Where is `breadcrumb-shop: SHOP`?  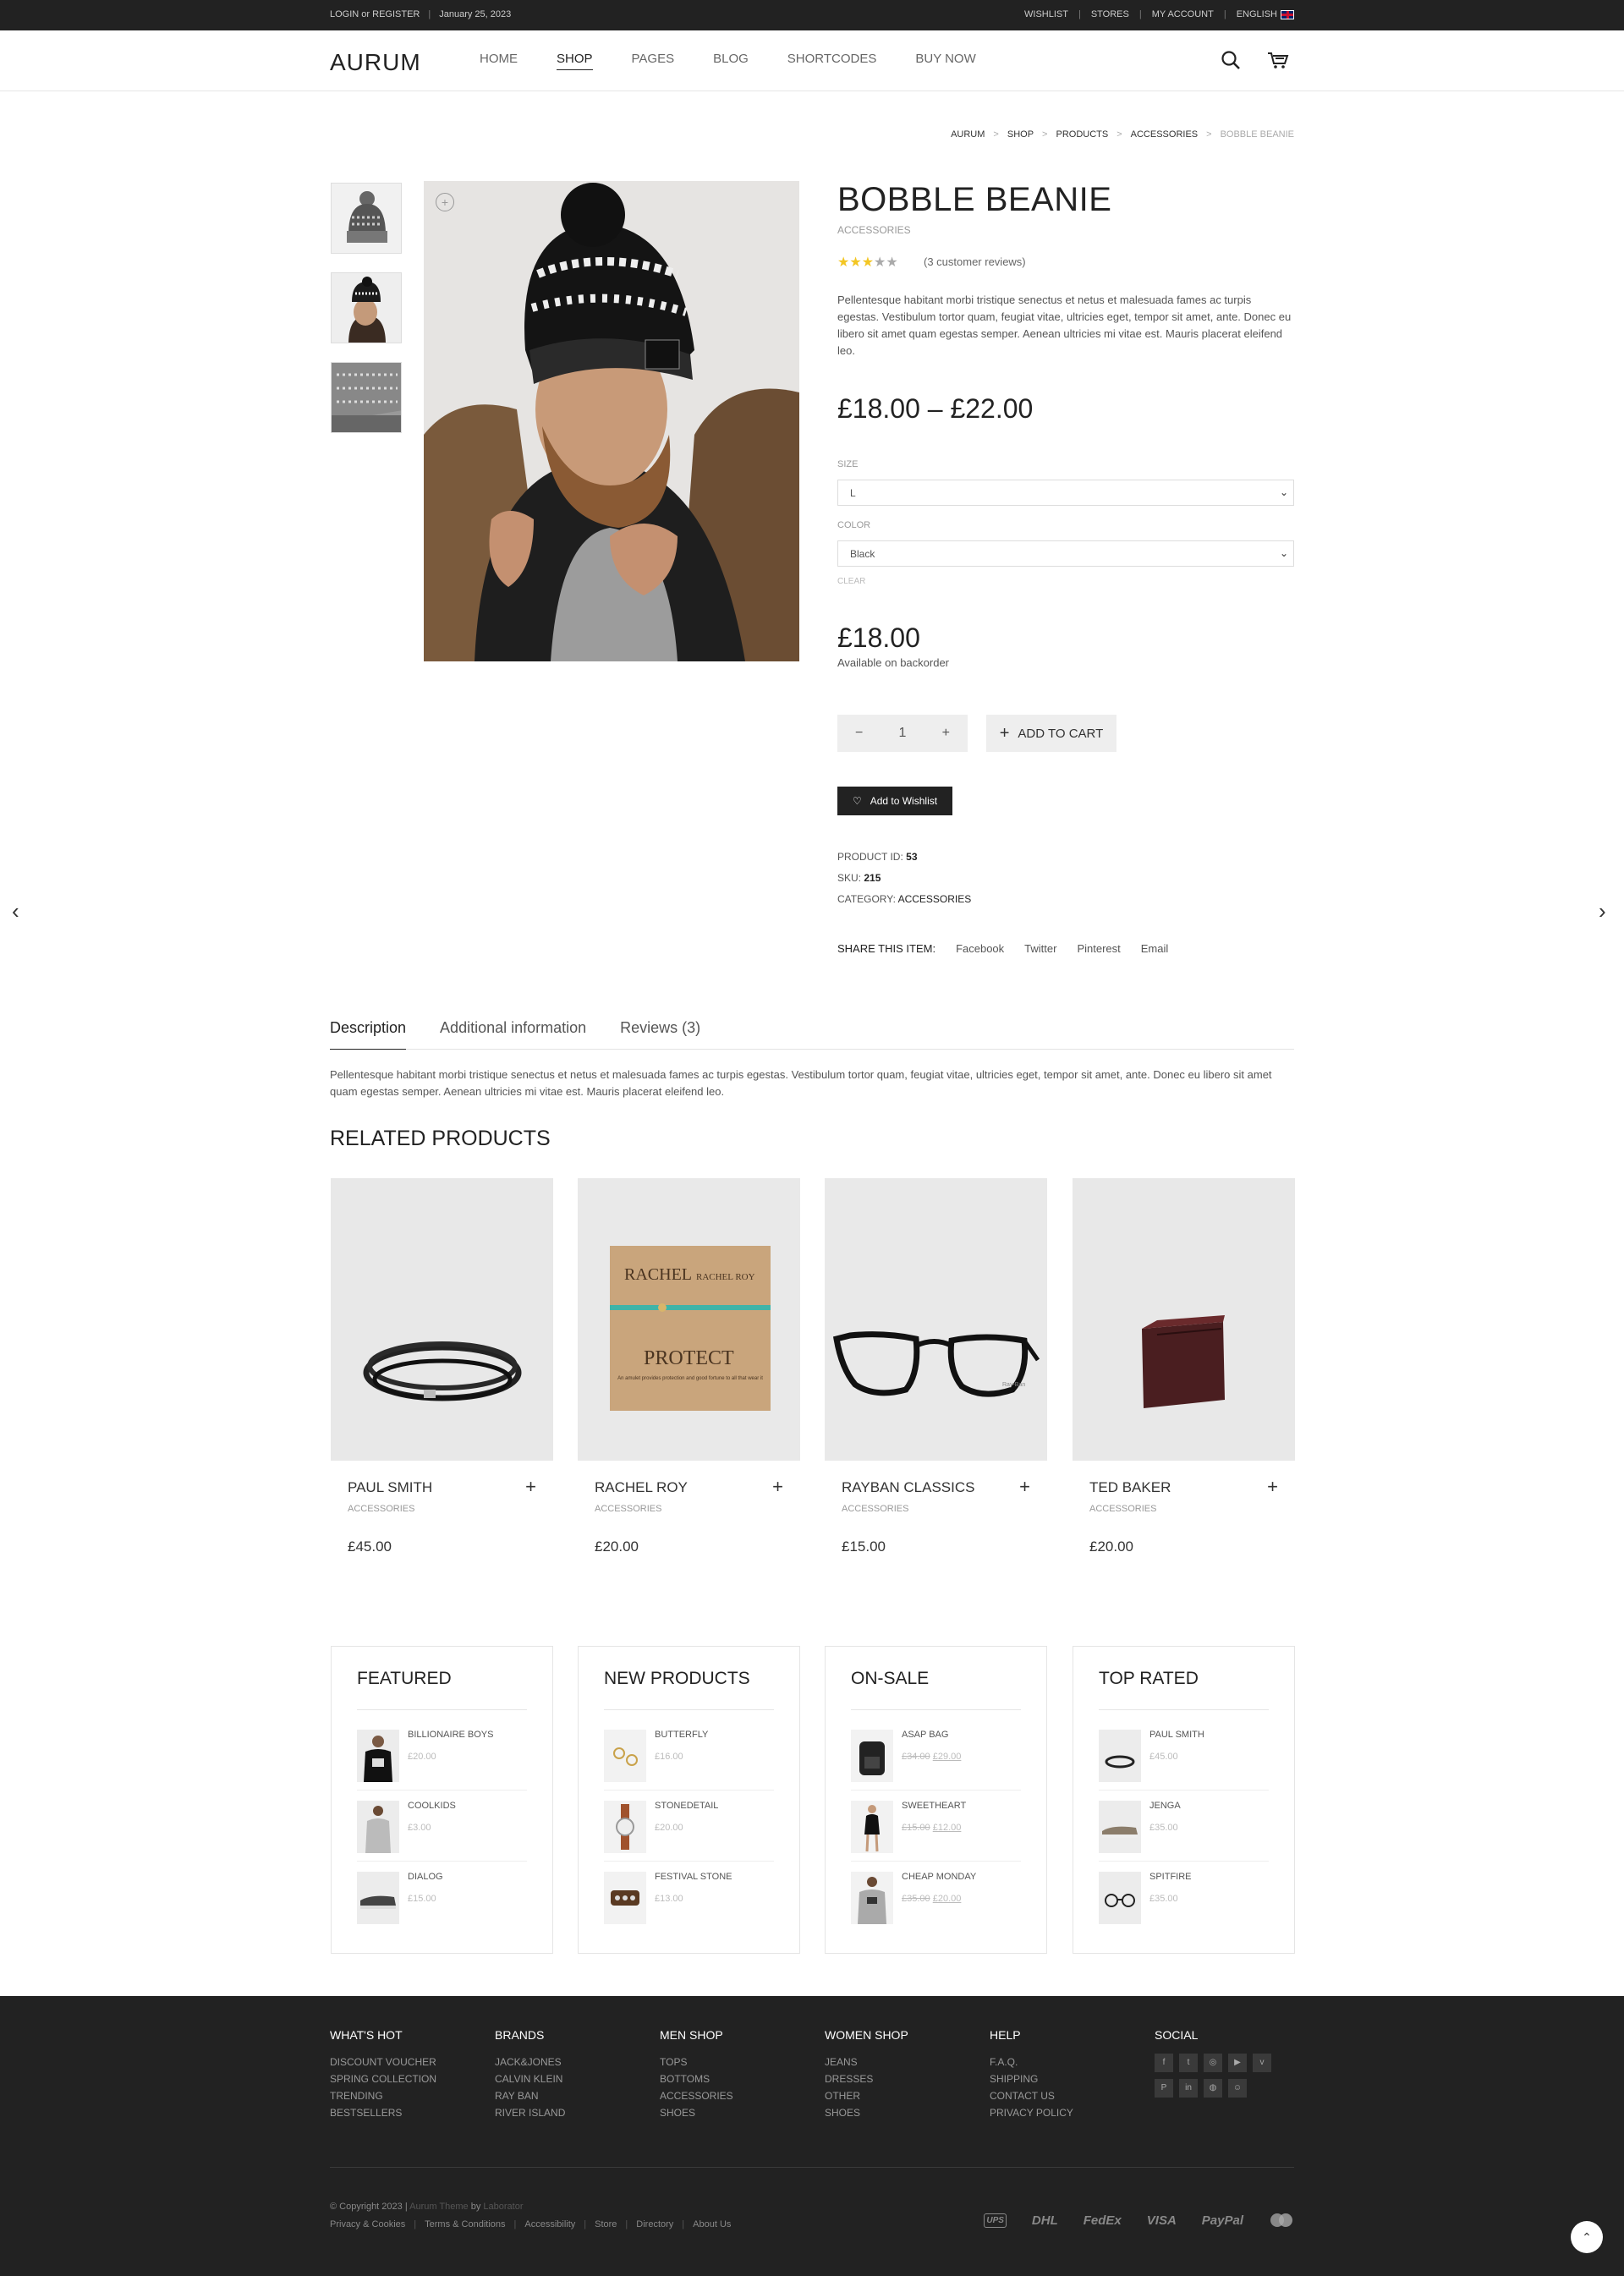 breadcrumb-shop: SHOP is located at coordinates (1021, 134).